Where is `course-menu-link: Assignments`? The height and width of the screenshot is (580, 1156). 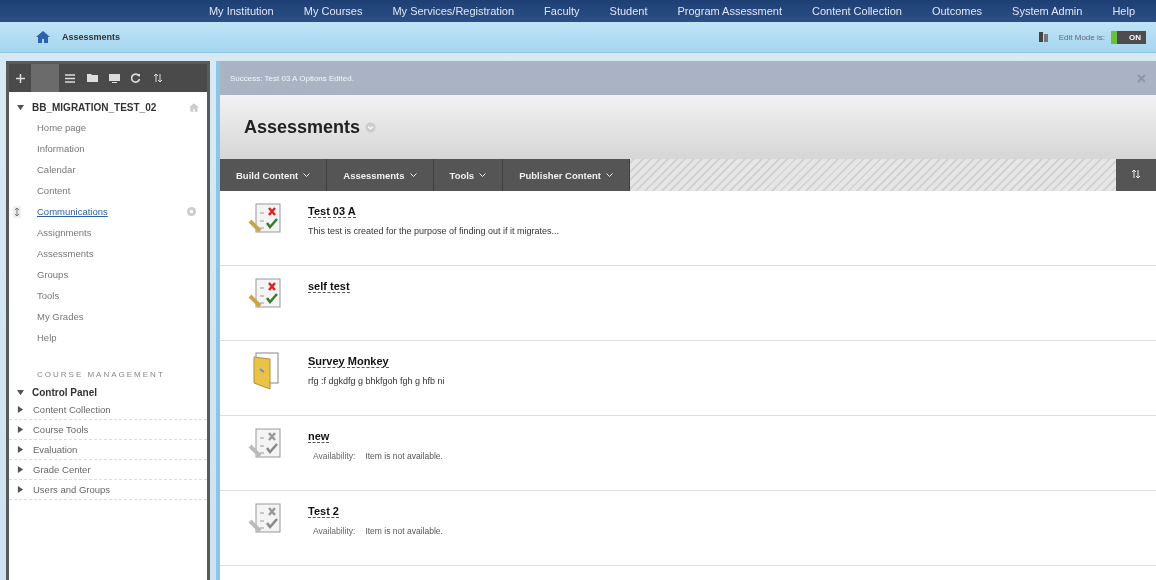 course-menu-link: Assignments is located at coordinates (50, 232).